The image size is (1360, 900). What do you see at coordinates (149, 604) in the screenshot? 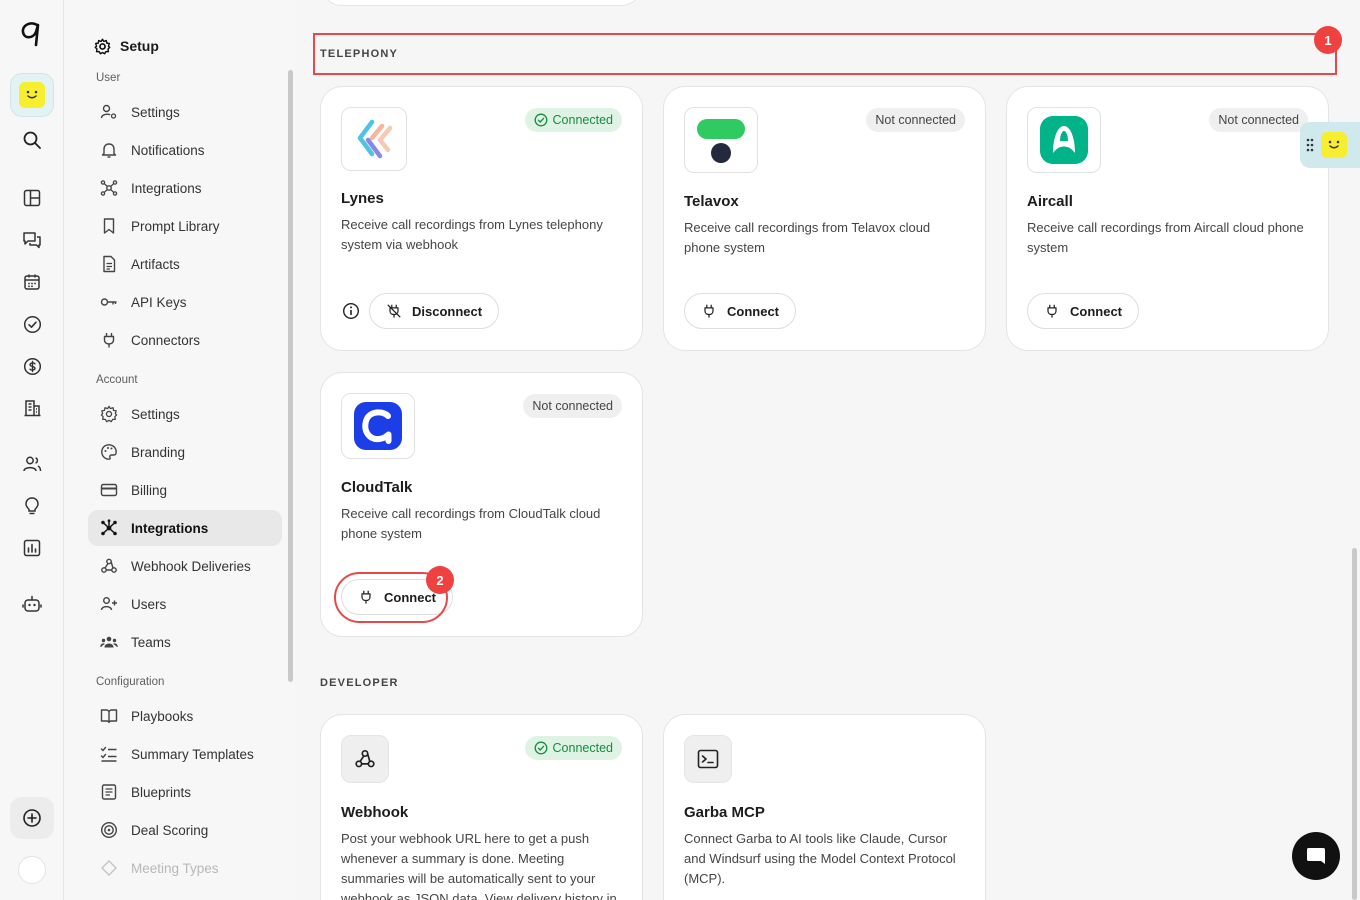
I see `nav-item-label: Users` at bounding box center [149, 604].